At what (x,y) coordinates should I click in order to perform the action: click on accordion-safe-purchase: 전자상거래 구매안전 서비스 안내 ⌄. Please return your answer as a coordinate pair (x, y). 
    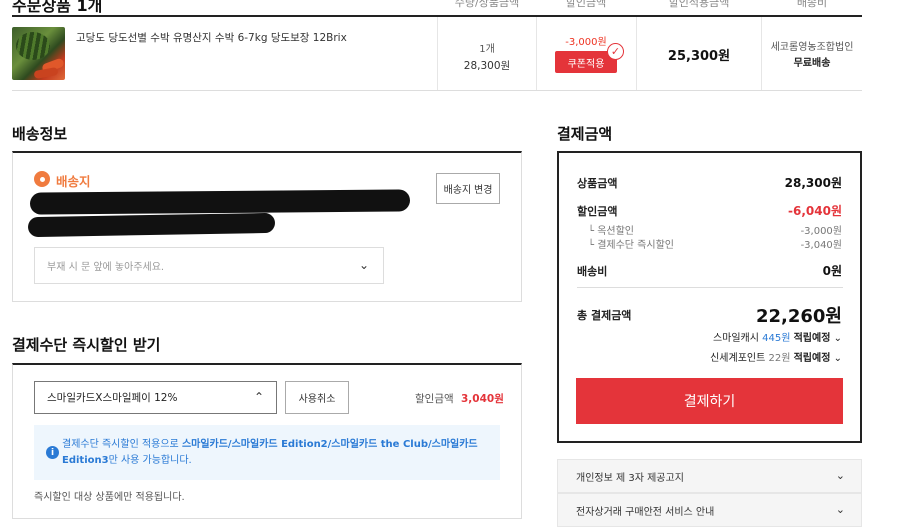
    Looking at the image, I should click on (709, 510).